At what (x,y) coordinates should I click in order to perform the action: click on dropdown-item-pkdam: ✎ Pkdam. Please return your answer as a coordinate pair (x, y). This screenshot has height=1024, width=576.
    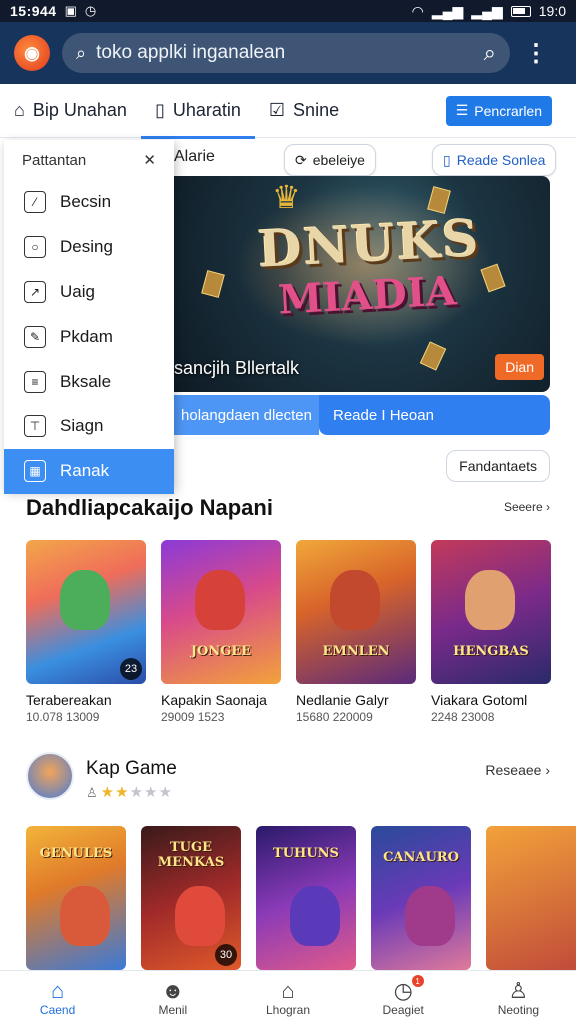
    Looking at the image, I should click on (89, 336).